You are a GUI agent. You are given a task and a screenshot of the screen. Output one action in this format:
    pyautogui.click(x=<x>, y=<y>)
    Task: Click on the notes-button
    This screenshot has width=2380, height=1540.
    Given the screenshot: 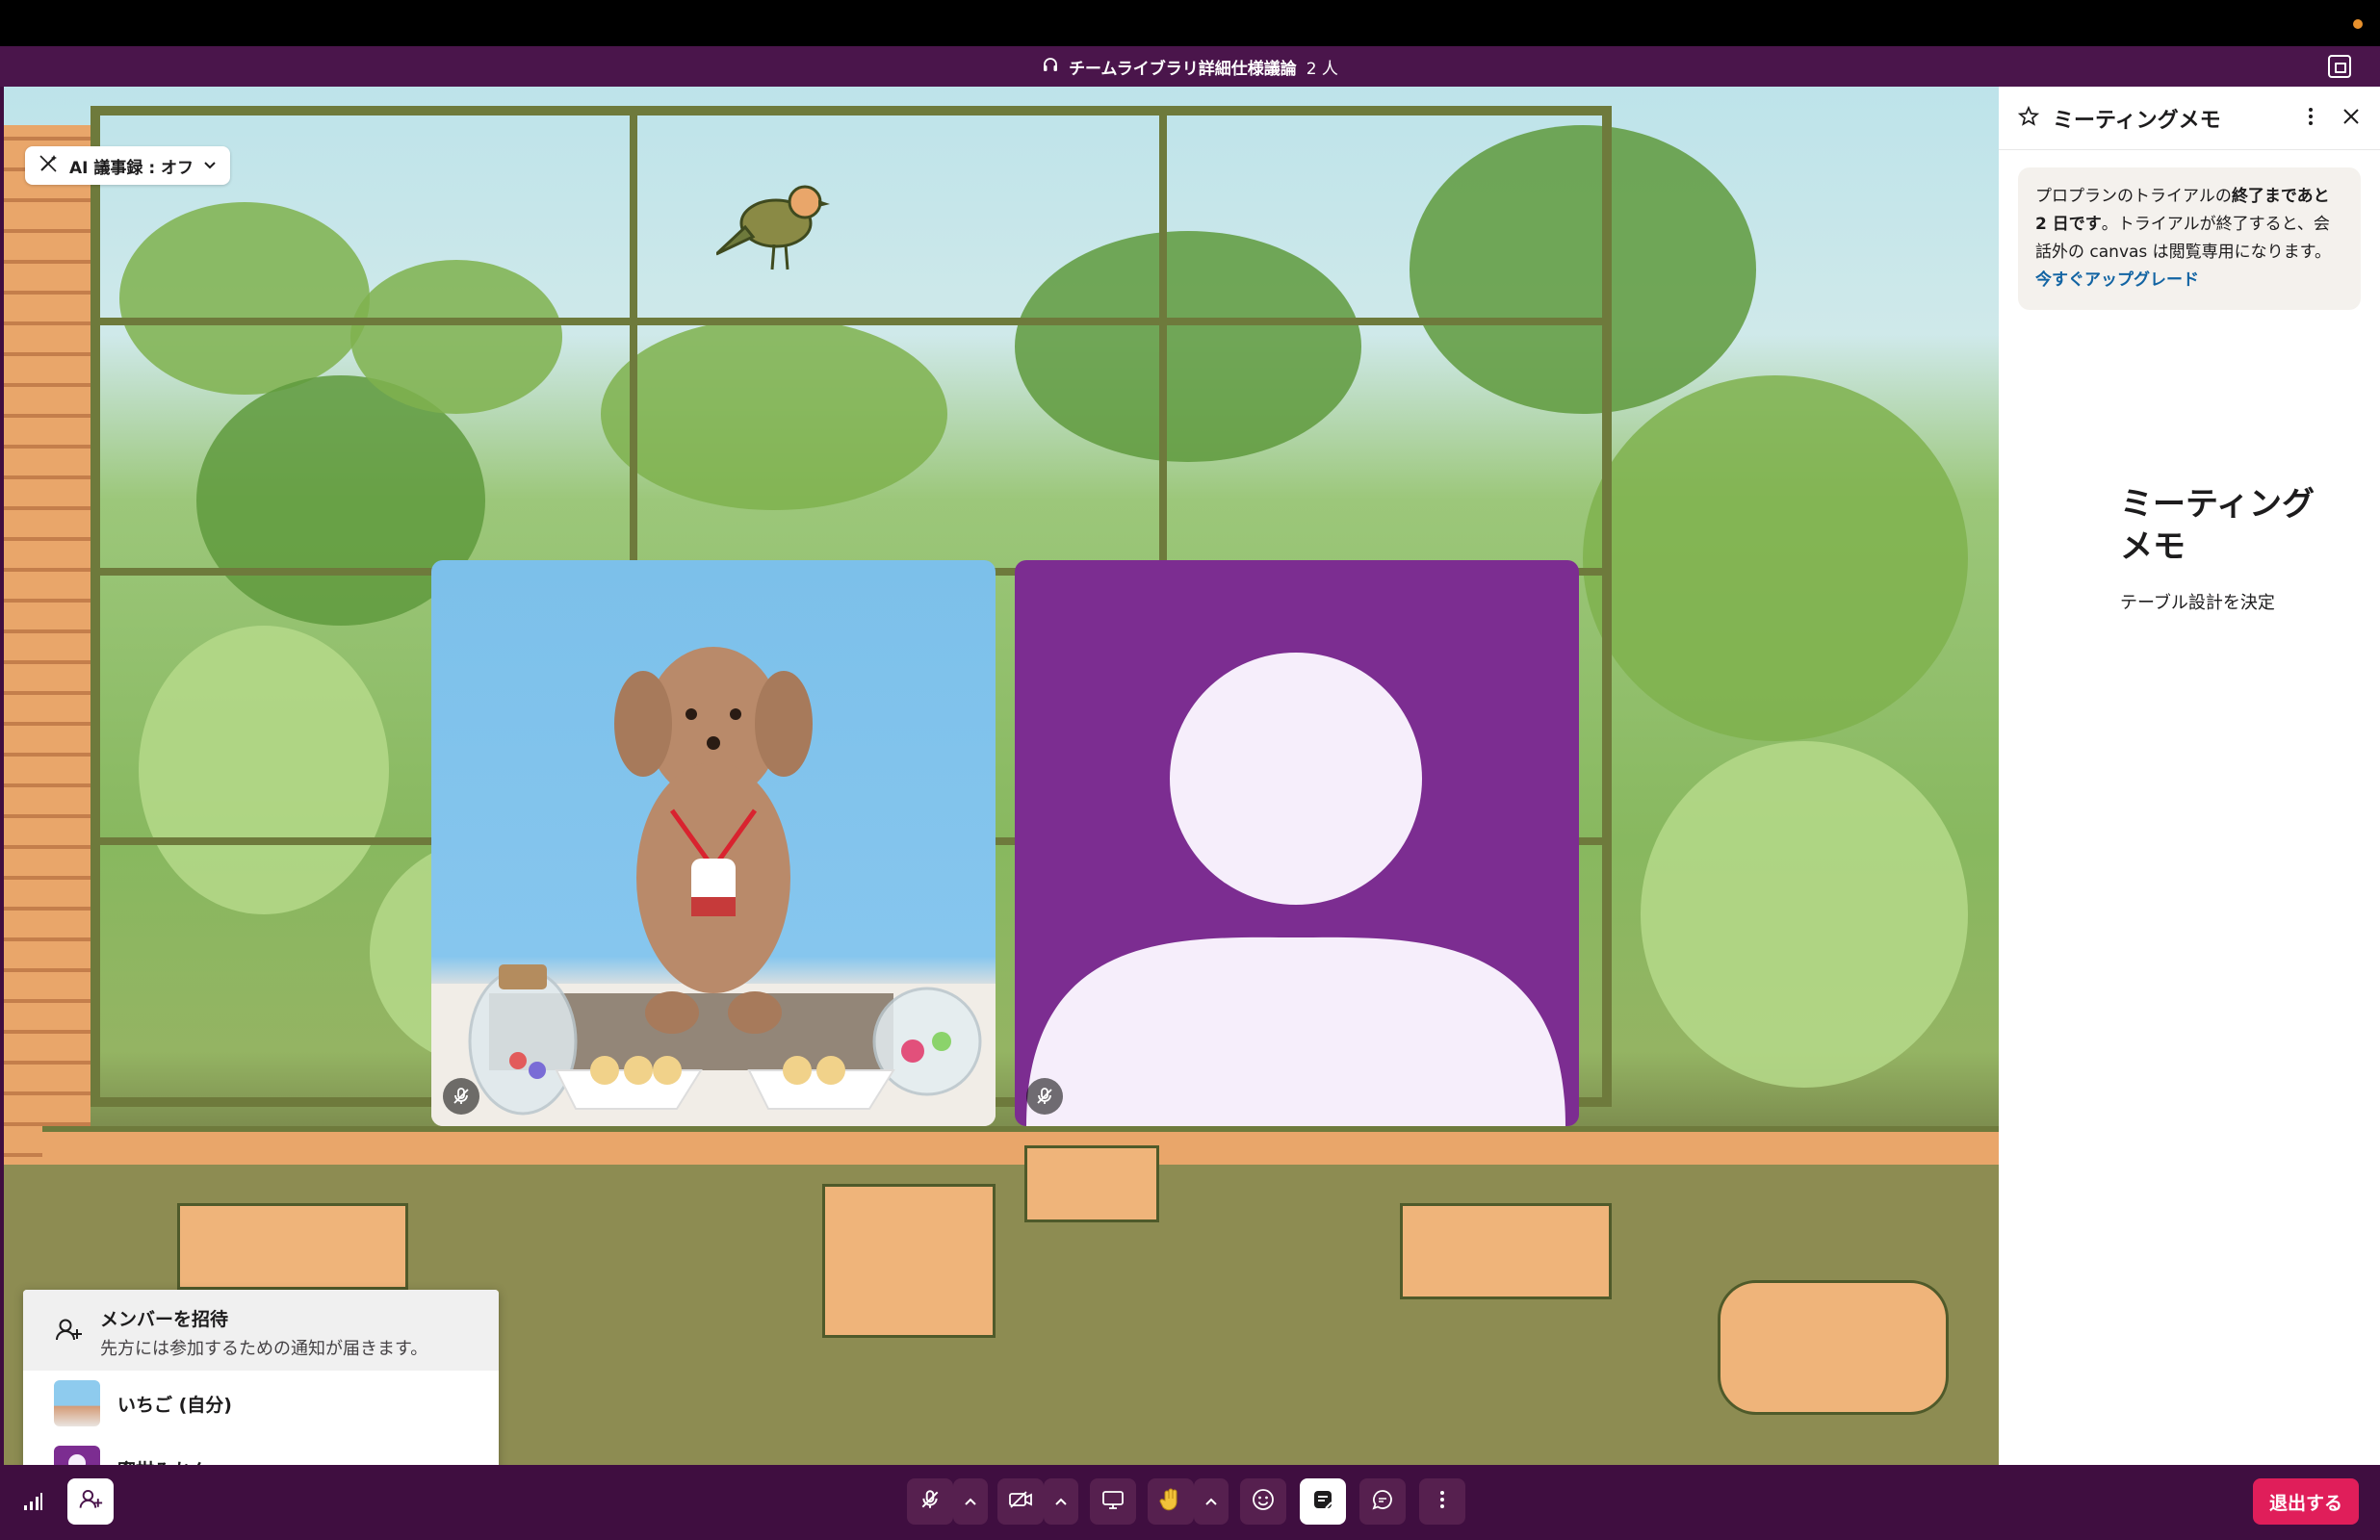 What is the action you would take?
    pyautogui.click(x=1323, y=1501)
    